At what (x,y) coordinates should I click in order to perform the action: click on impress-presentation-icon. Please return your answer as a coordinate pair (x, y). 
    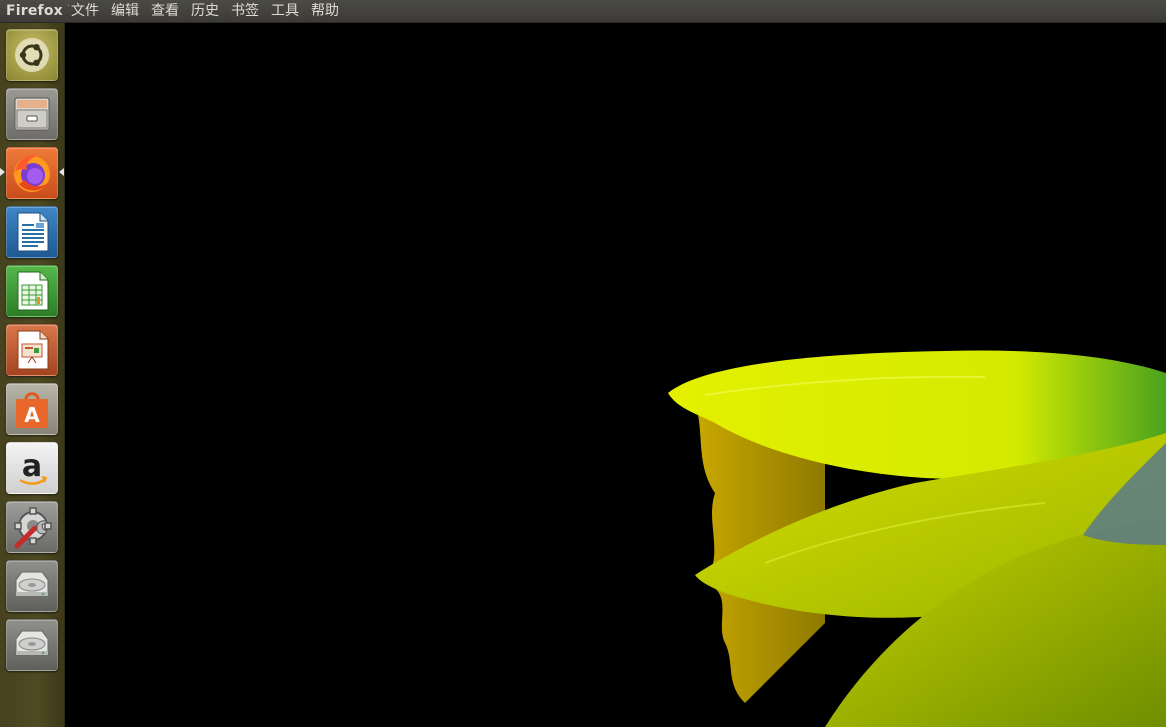
    Looking at the image, I should click on (33, 350).